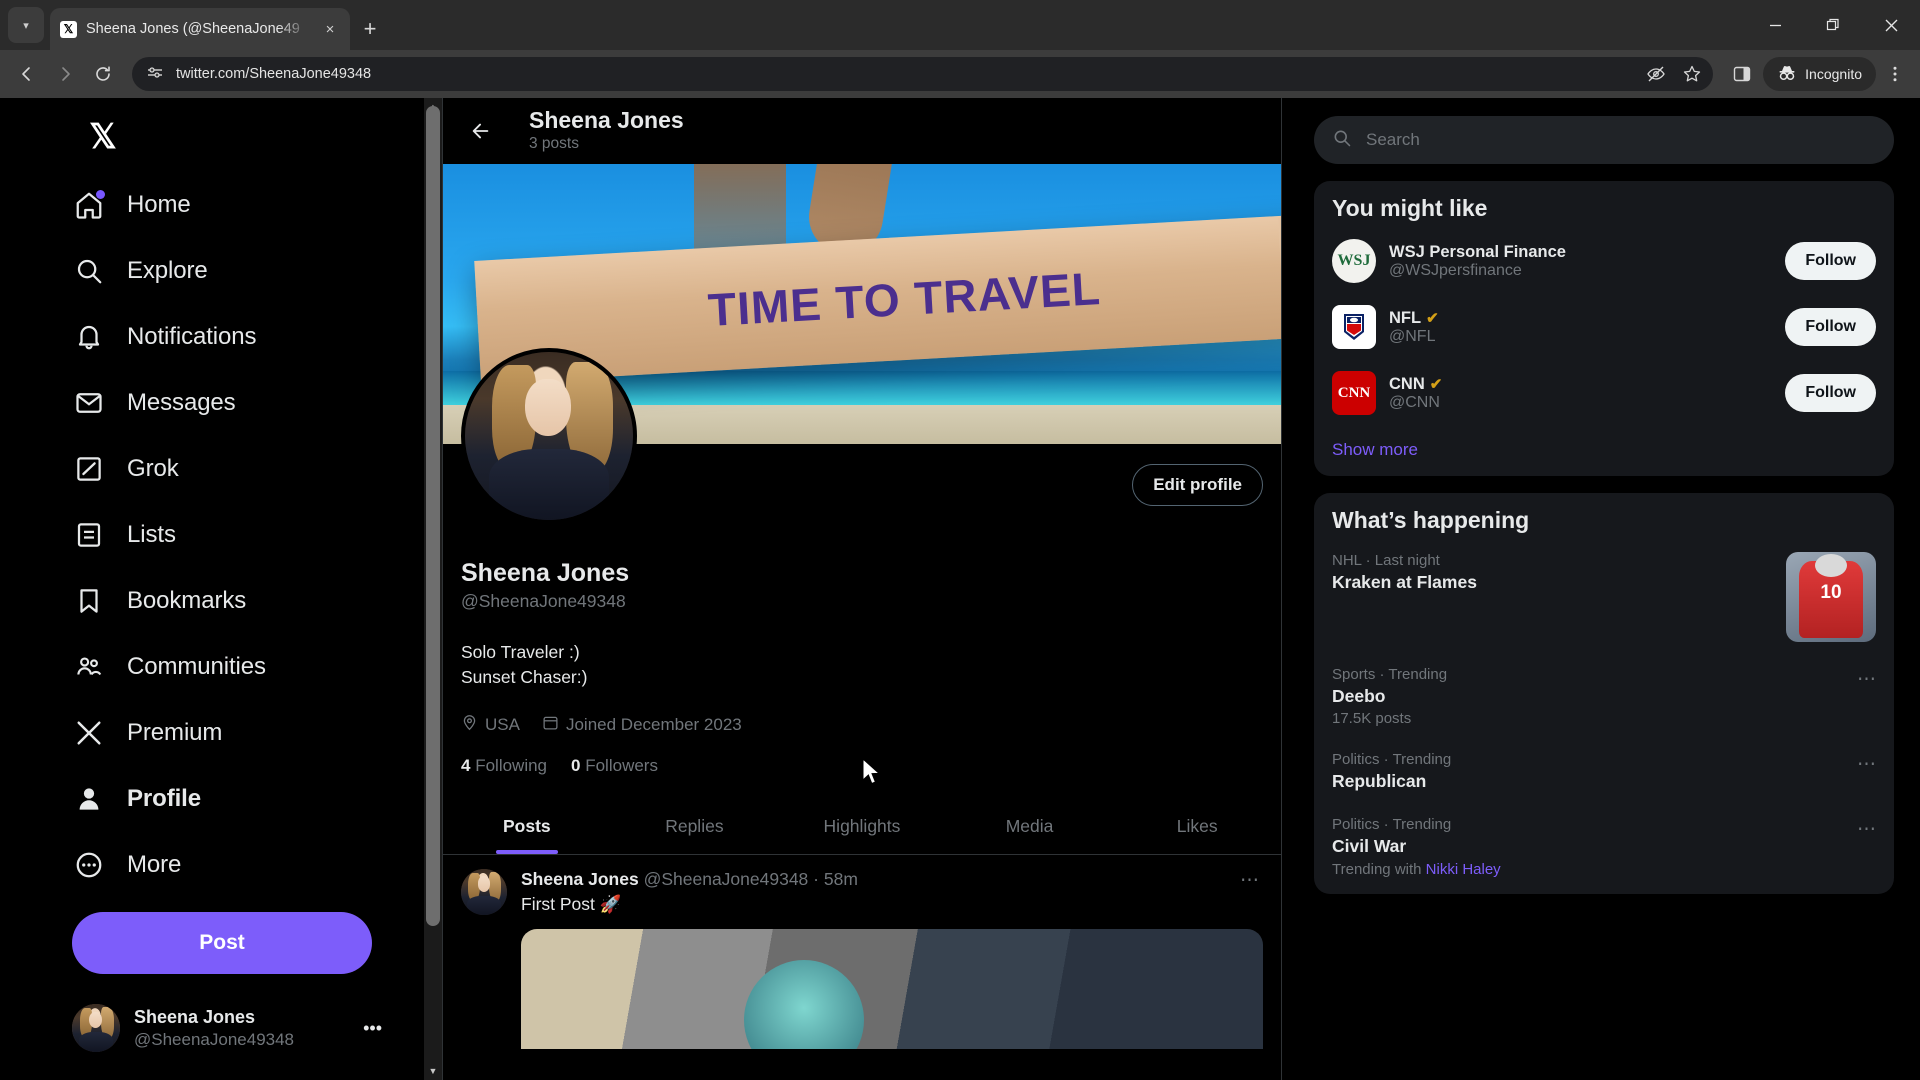  What do you see at coordinates (248, 667) in the screenshot?
I see `sidebar-item-communities: Communities` at bounding box center [248, 667].